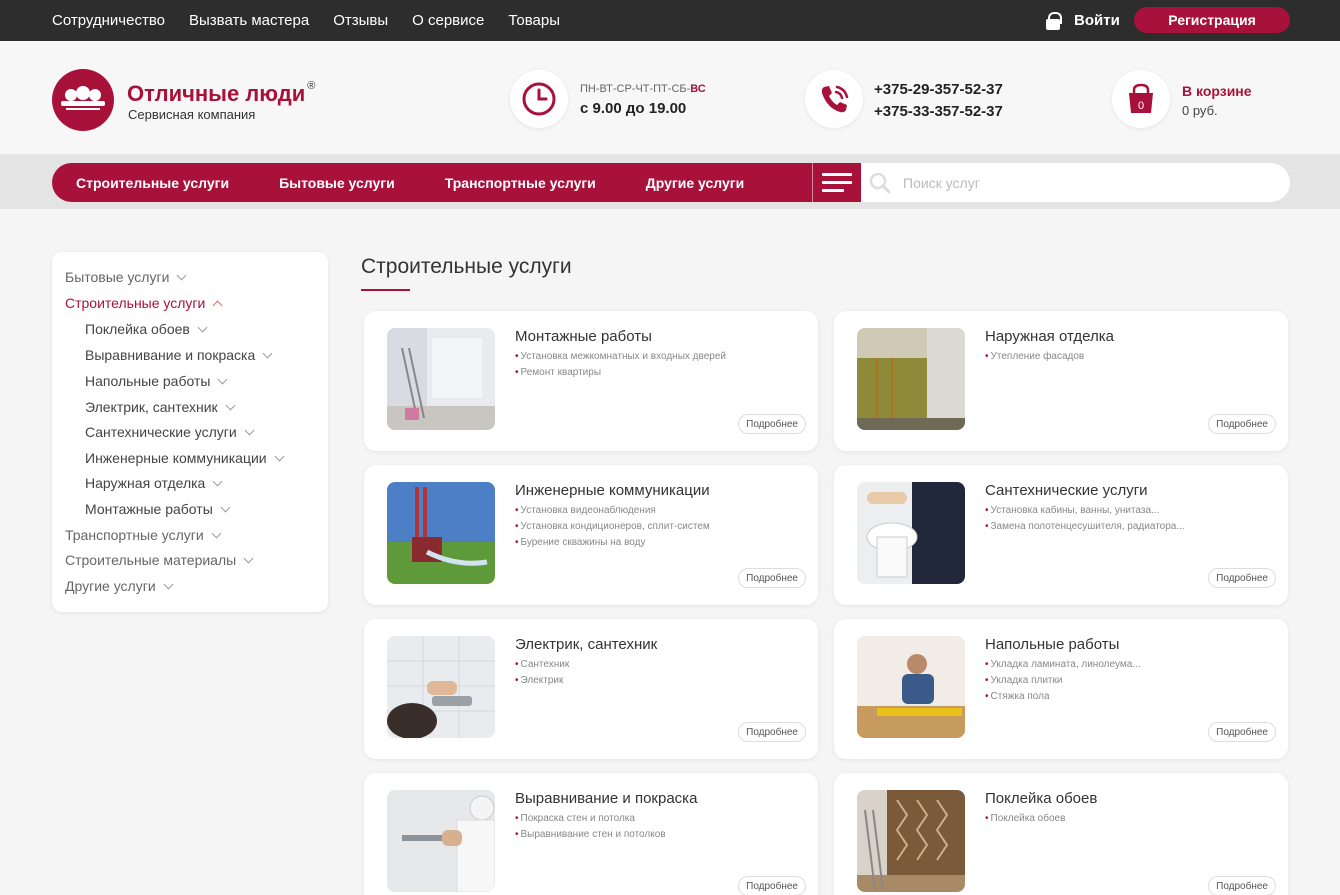 This screenshot has width=1340, height=895. I want to click on card-bullet: Утепление фасадов, so click(1035, 356).